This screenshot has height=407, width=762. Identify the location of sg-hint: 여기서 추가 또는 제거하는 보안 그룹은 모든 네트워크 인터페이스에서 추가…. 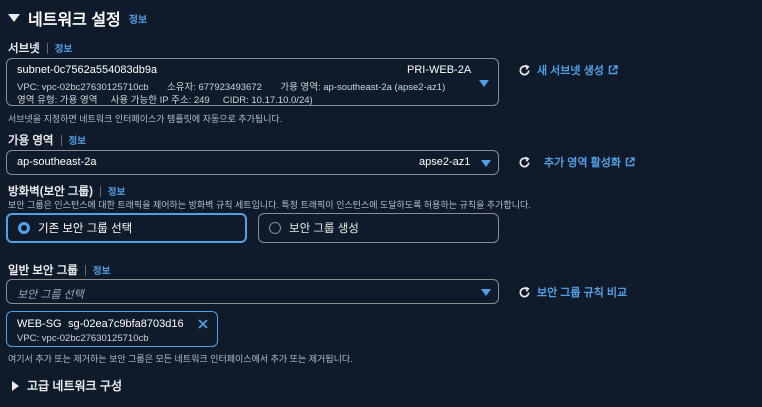
(180, 359).